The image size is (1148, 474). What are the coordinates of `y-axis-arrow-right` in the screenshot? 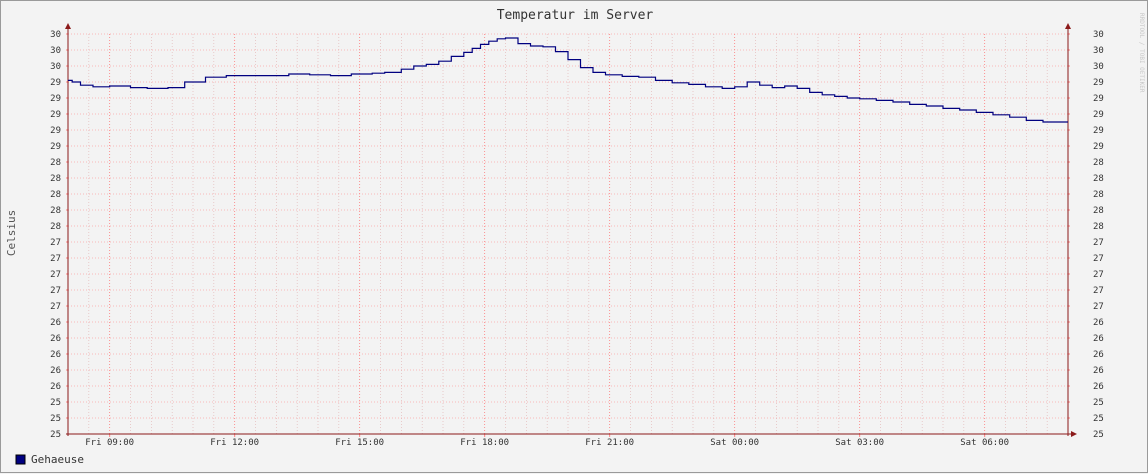 It's located at (1068, 26).